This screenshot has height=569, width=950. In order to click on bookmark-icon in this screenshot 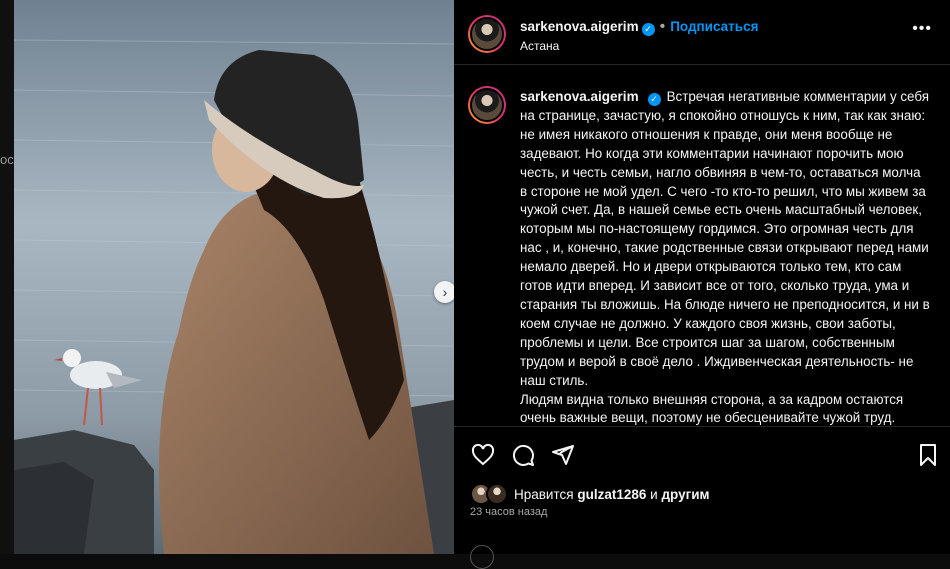, I will do `click(928, 455)`.